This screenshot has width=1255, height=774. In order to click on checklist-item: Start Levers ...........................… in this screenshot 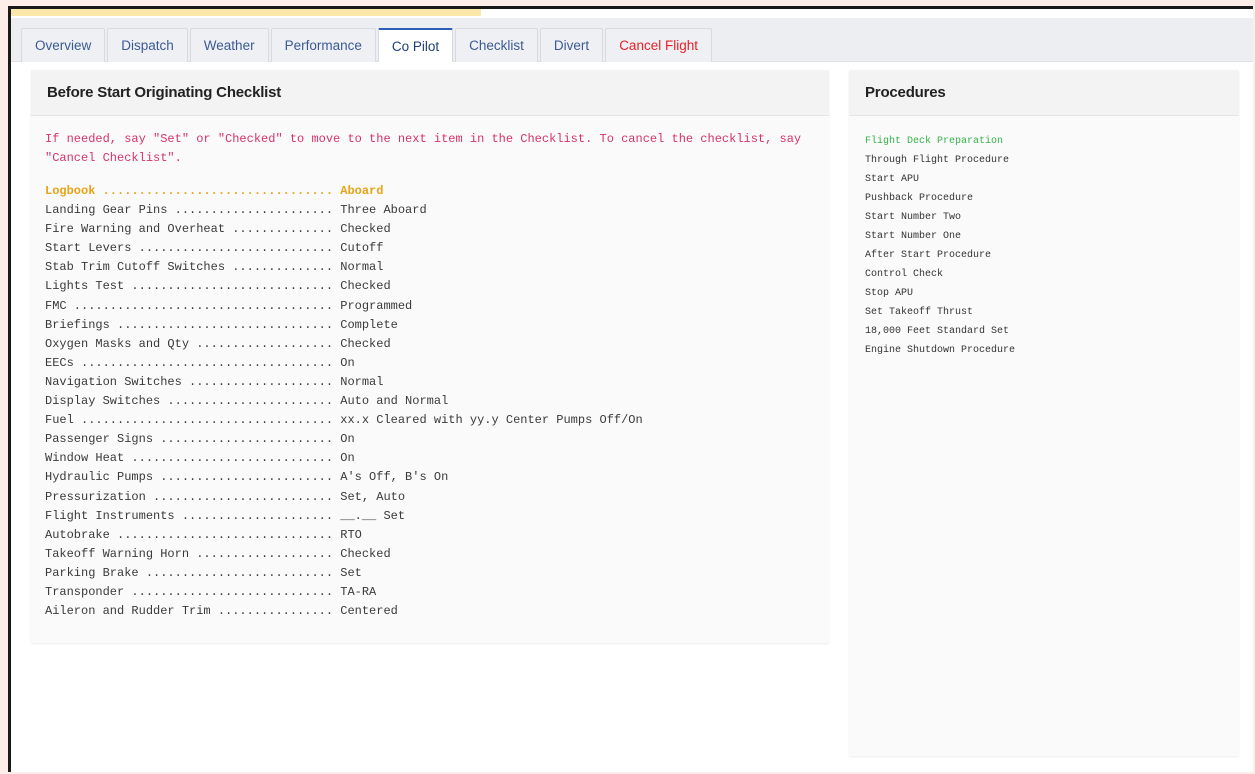, I will do `click(214, 248)`.